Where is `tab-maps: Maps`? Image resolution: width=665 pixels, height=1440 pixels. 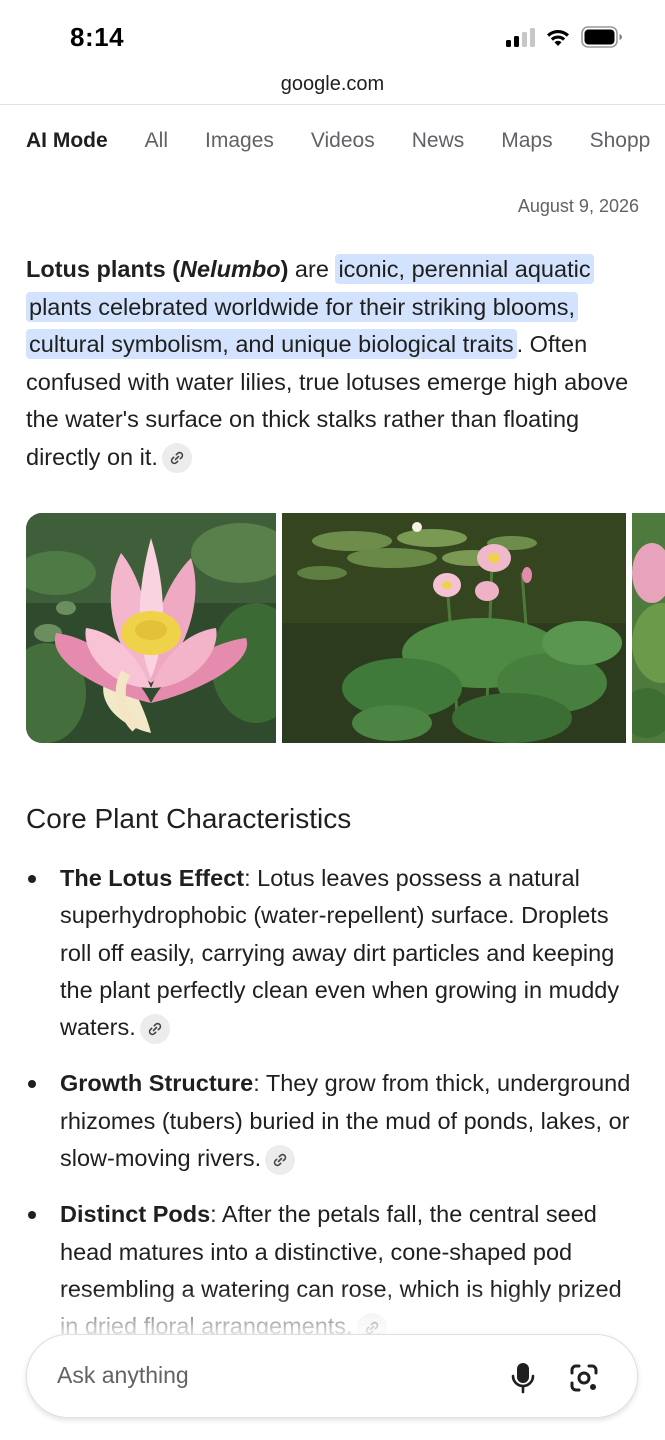 tab-maps: Maps is located at coordinates (526, 142).